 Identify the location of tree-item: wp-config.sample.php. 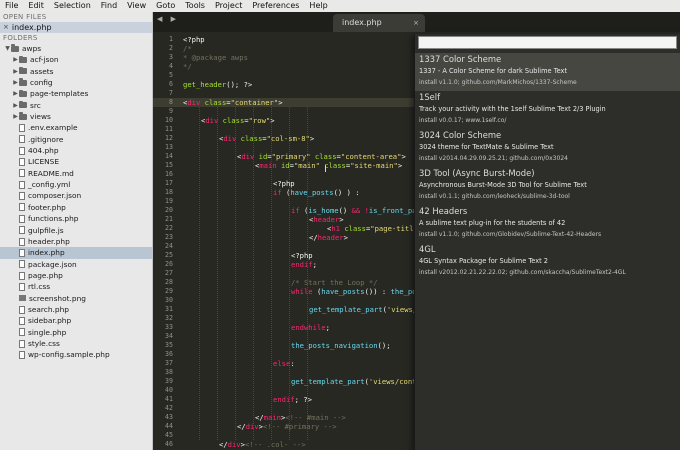
(76, 354).